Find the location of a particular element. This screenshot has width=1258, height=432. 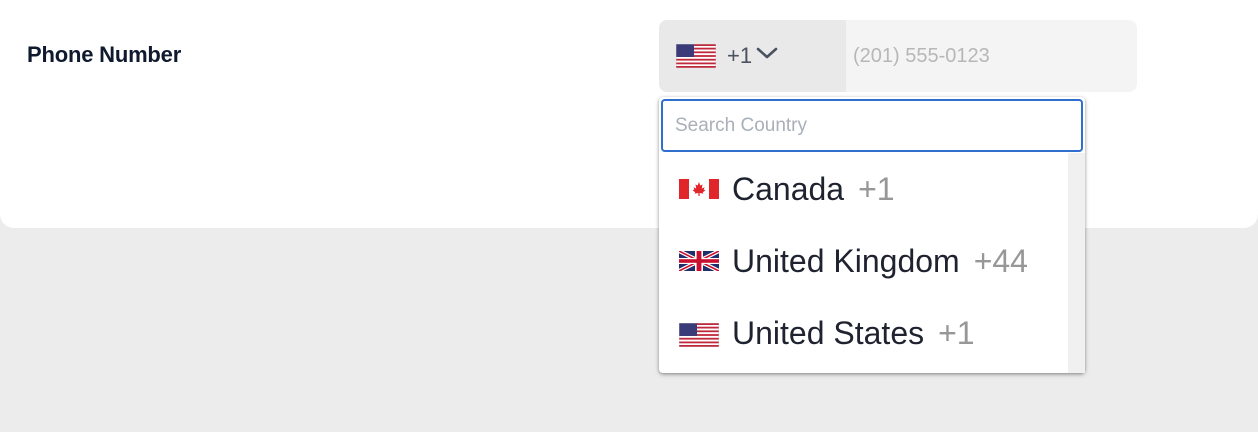

country-code-selector: +1 is located at coordinates (752, 56).